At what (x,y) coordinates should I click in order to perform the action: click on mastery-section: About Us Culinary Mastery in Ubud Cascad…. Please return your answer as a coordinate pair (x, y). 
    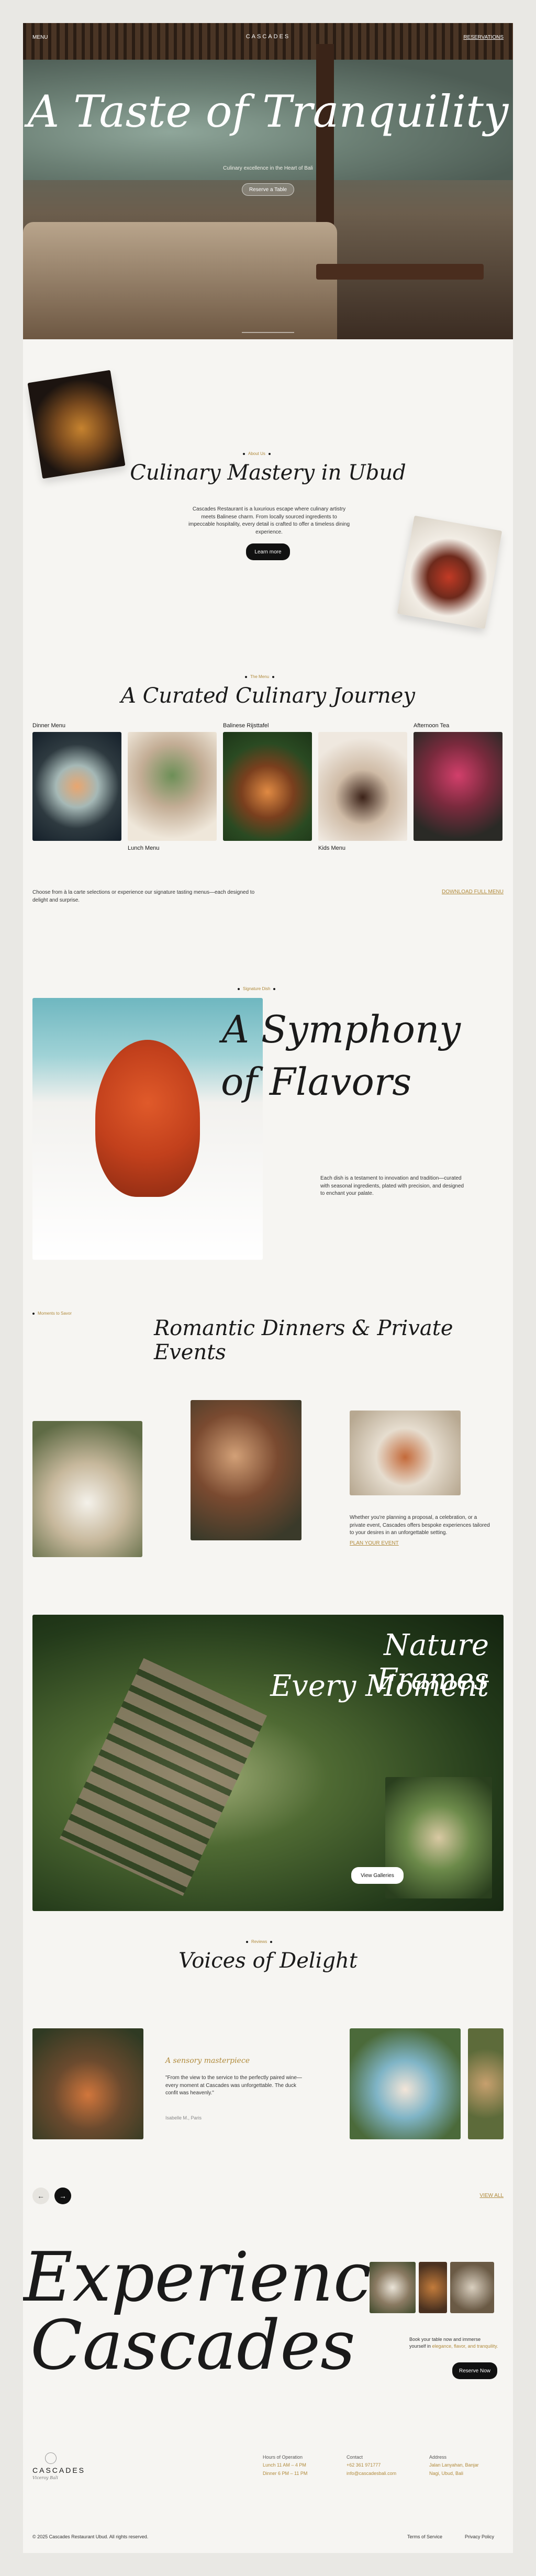
    Looking at the image, I should click on (268, 506).